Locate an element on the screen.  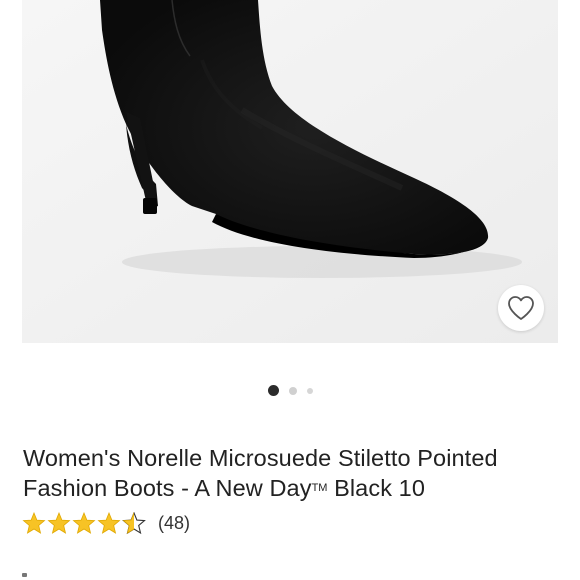
star-rating is located at coordinates (84, 523).